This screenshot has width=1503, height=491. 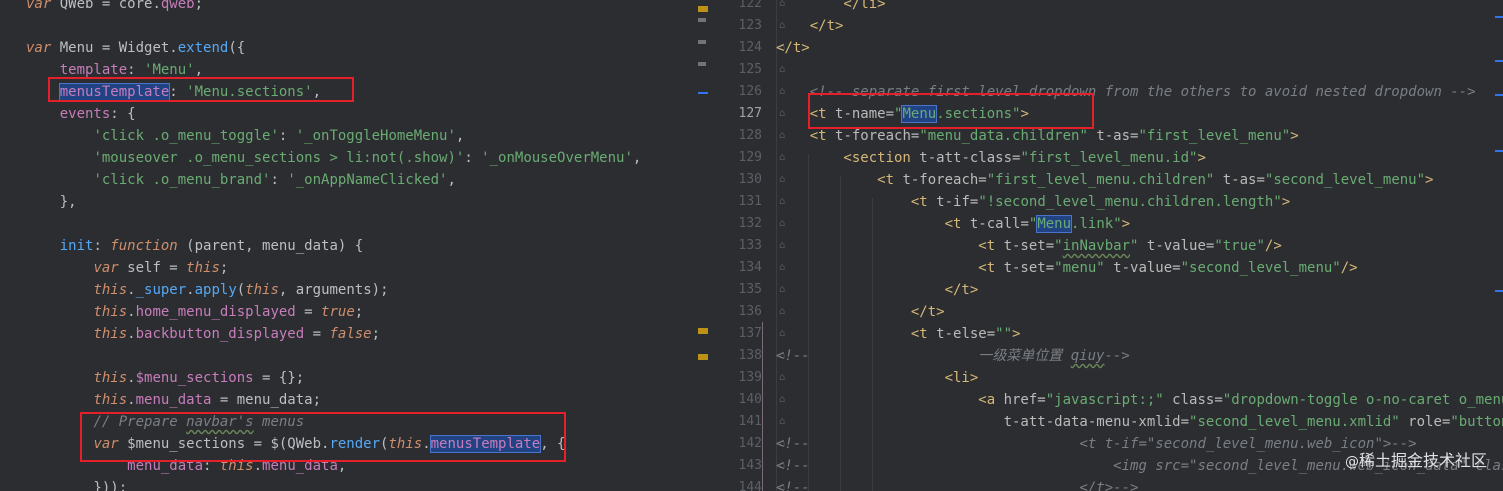 I want to click on right-code-line: <t t-set="inNavbar" t-value="true"/>, so click(x=1029, y=246).